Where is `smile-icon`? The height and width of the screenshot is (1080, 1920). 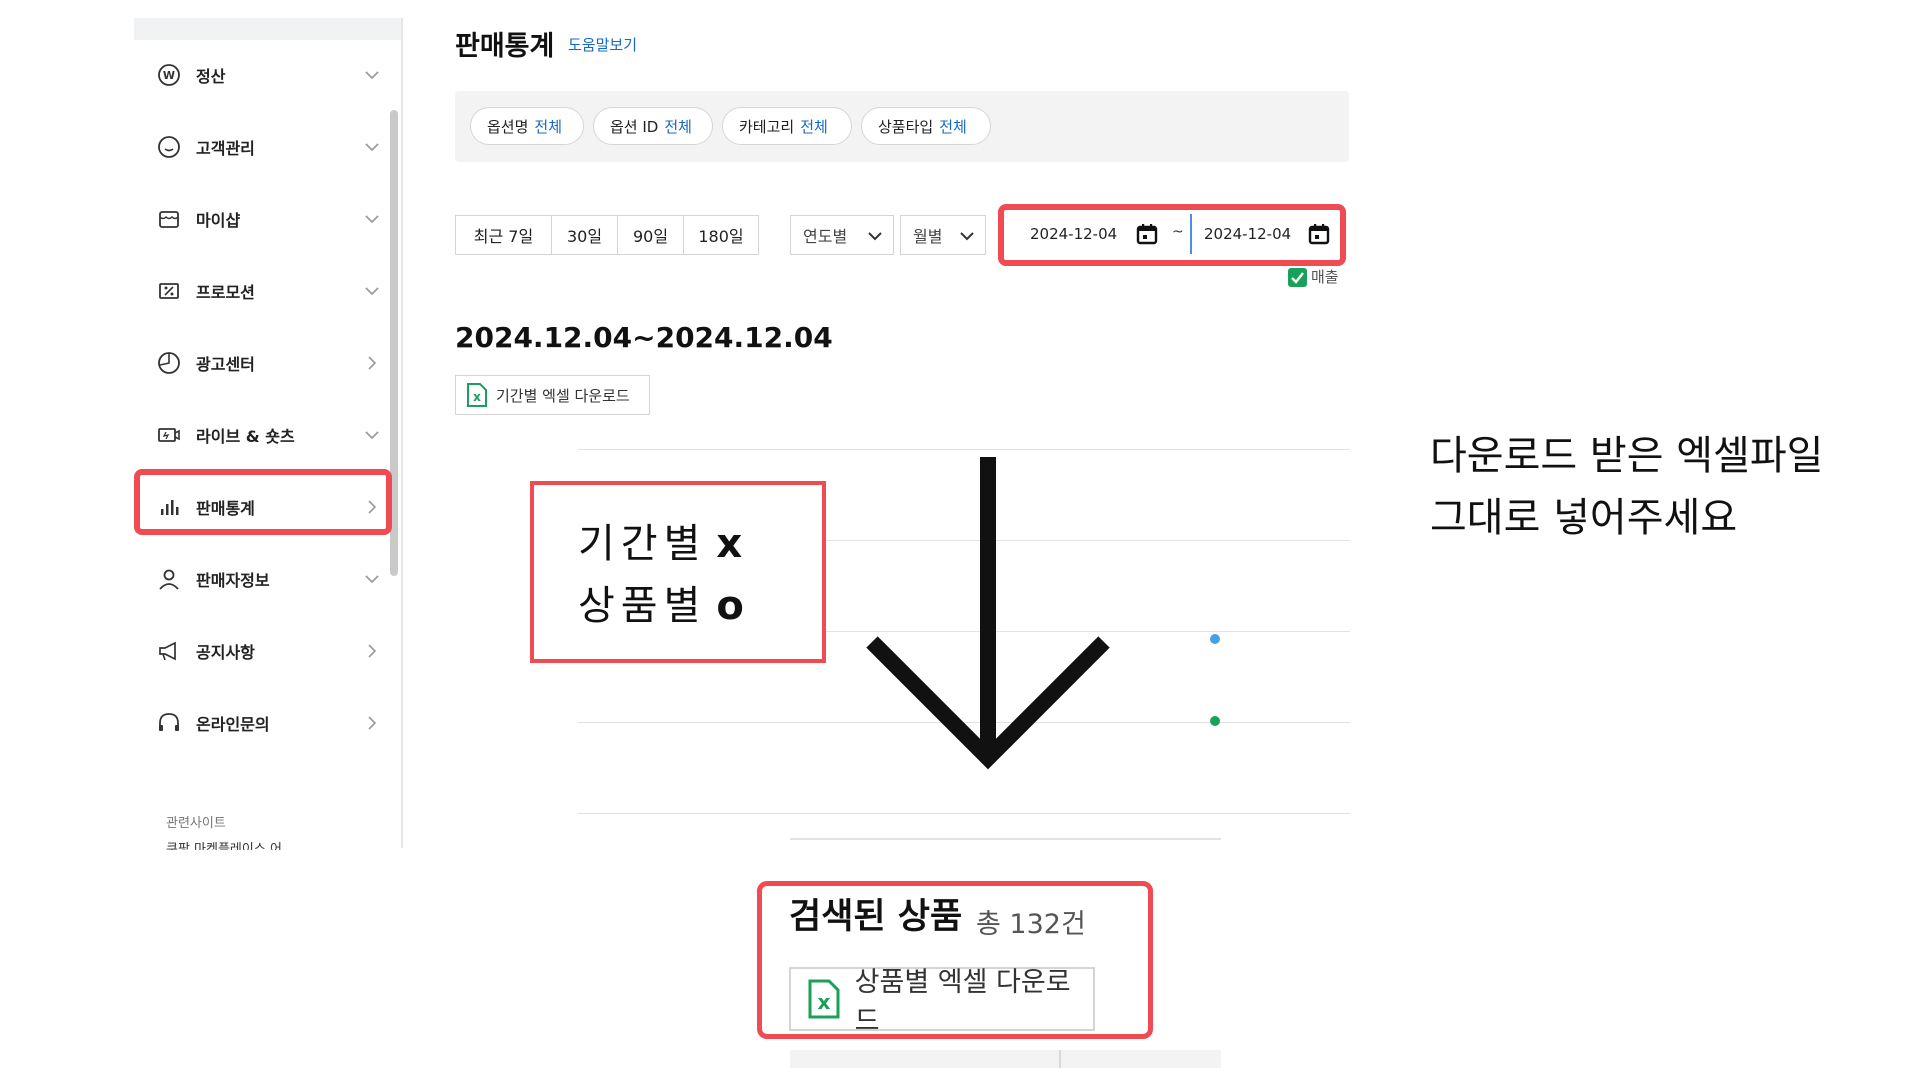
smile-icon is located at coordinates (169, 147).